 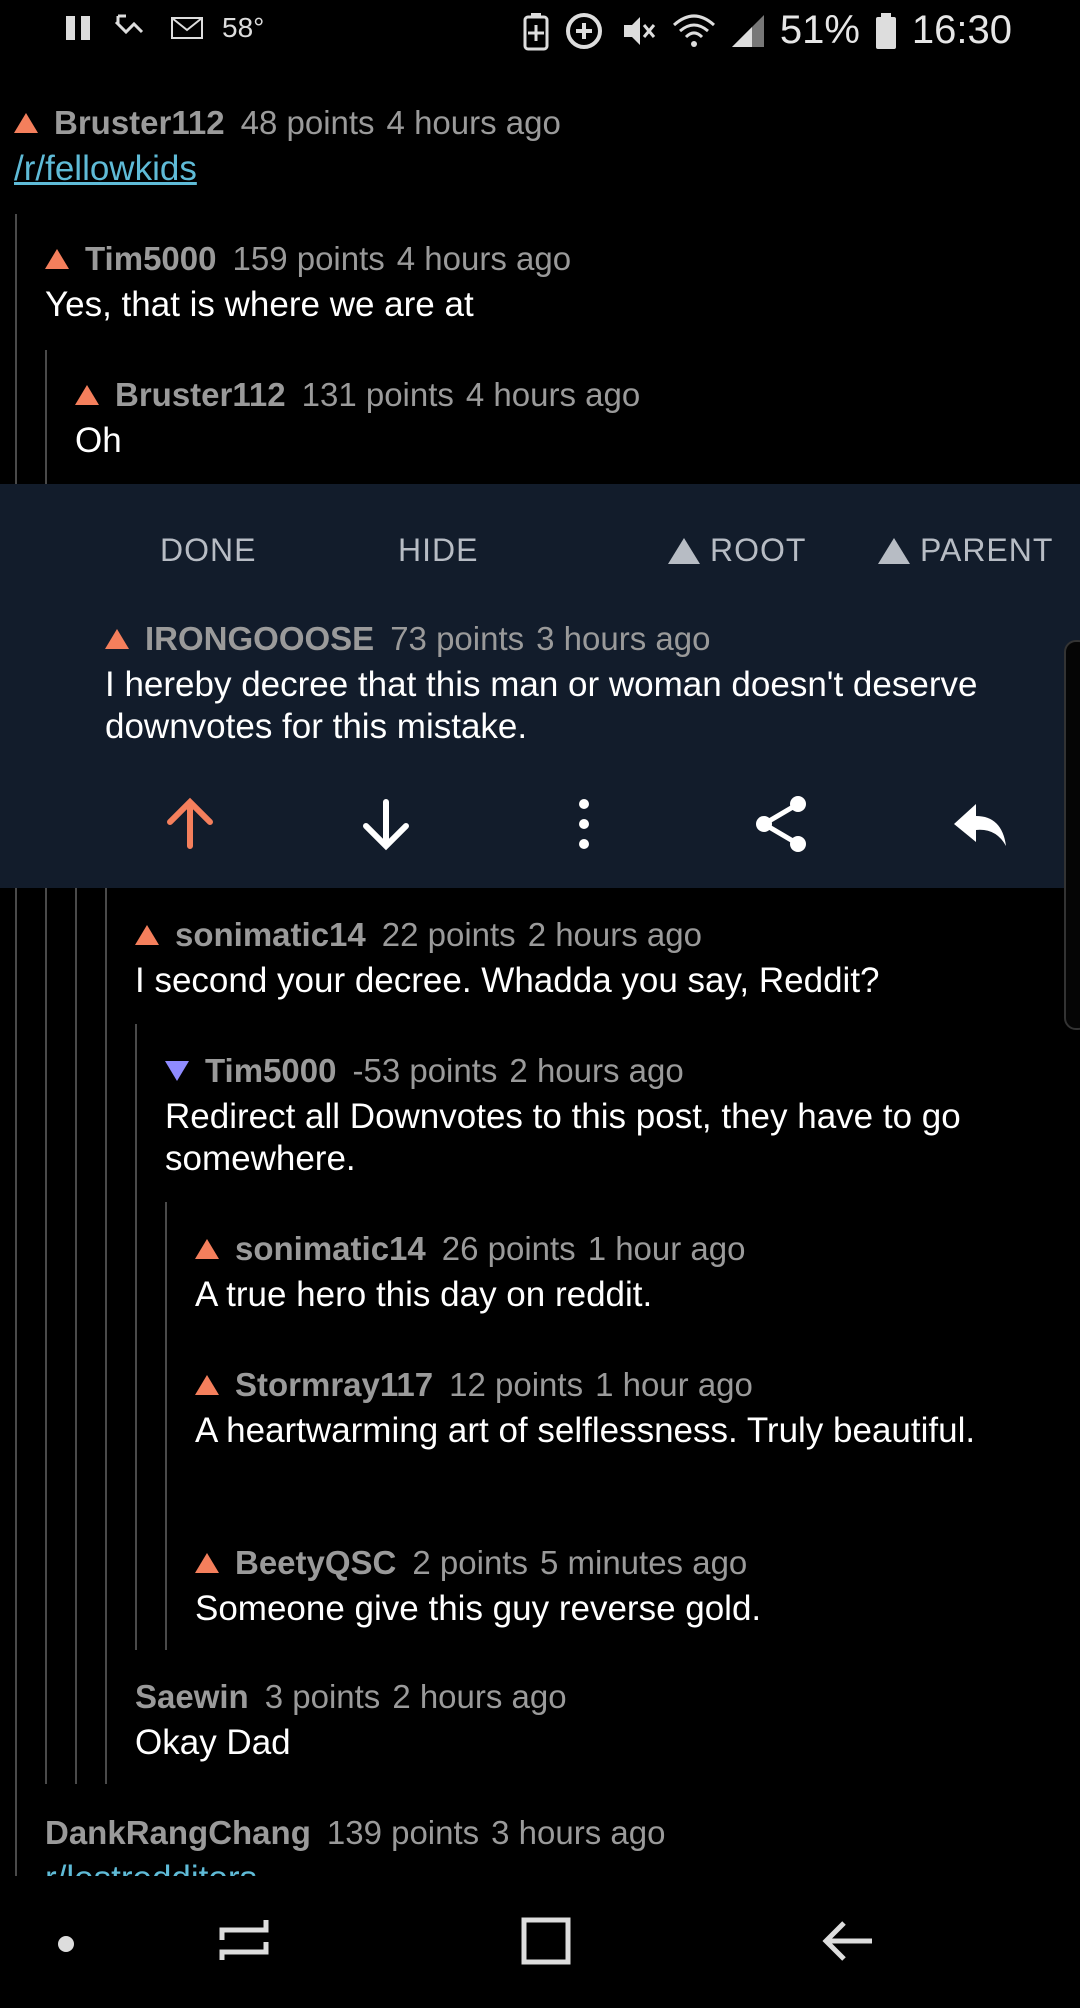 What do you see at coordinates (151, 1867) in the screenshot?
I see `subreddit-link: r/lostredditors` at bounding box center [151, 1867].